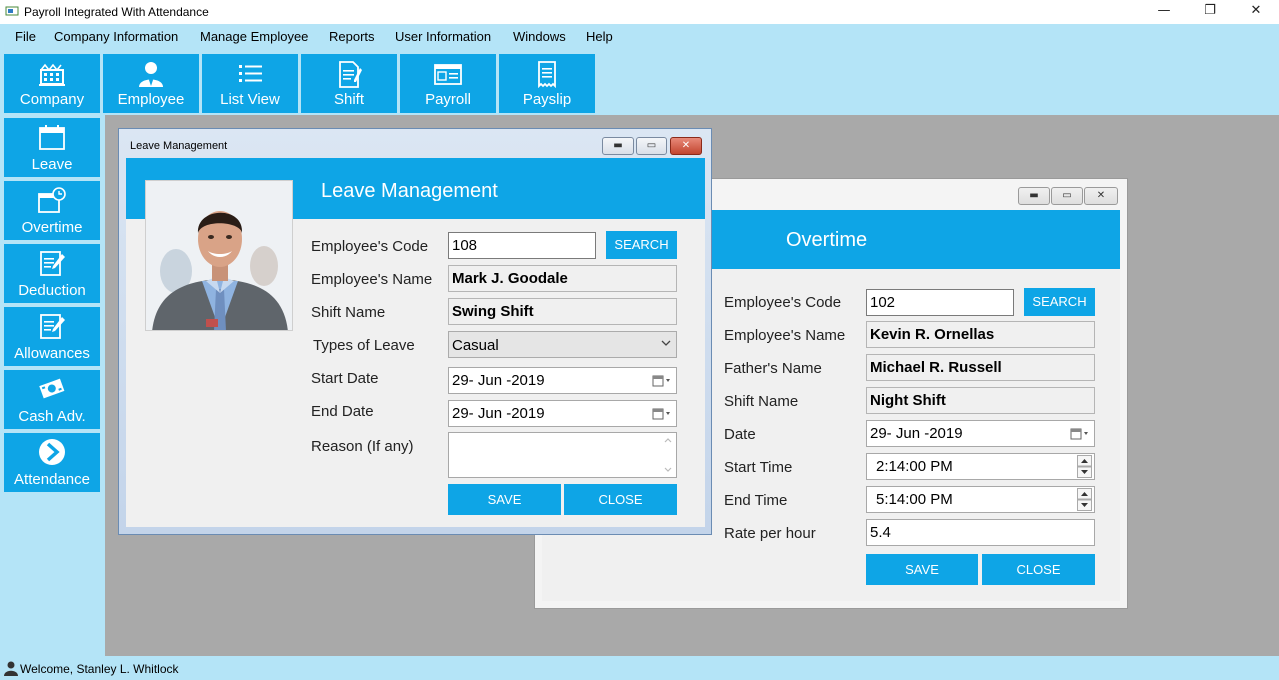  What do you see at coordinates (52, 74) in the screenshot?
I see `building-icon` at bounding box center [52, 74].